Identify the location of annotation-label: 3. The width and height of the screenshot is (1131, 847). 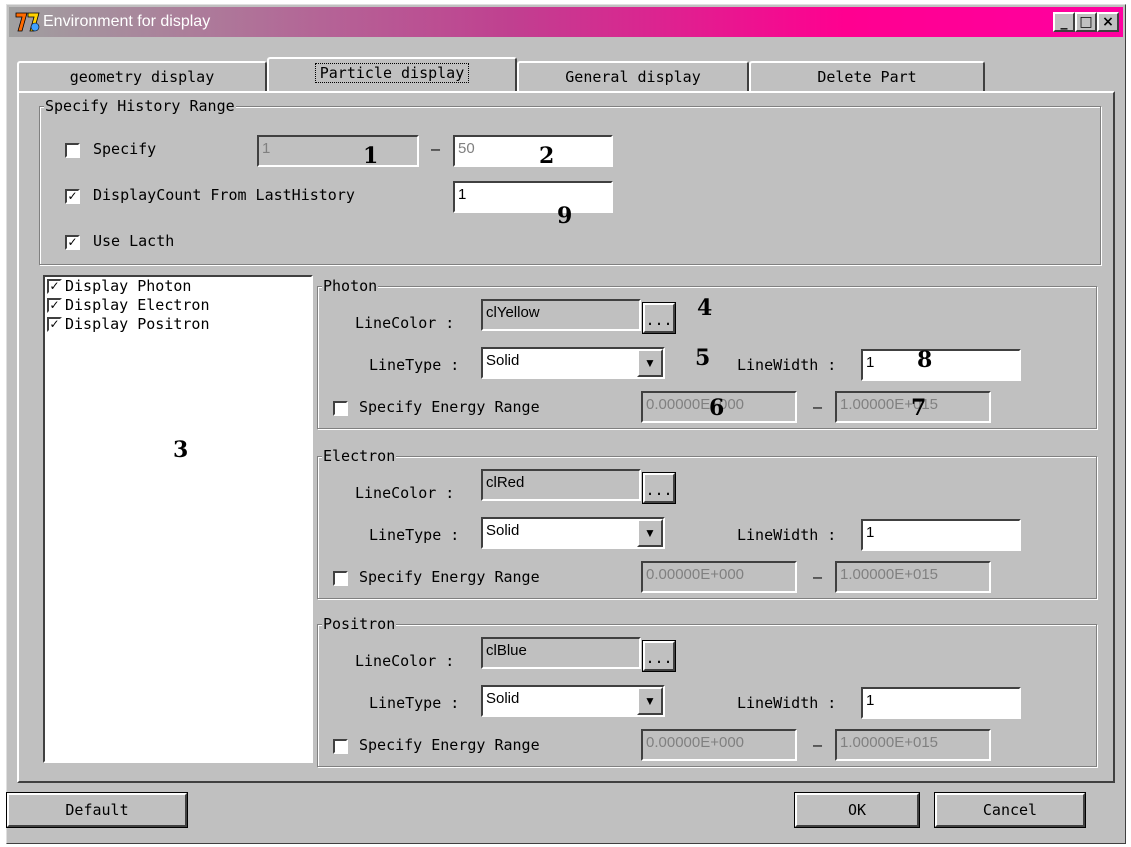
(181, 450).